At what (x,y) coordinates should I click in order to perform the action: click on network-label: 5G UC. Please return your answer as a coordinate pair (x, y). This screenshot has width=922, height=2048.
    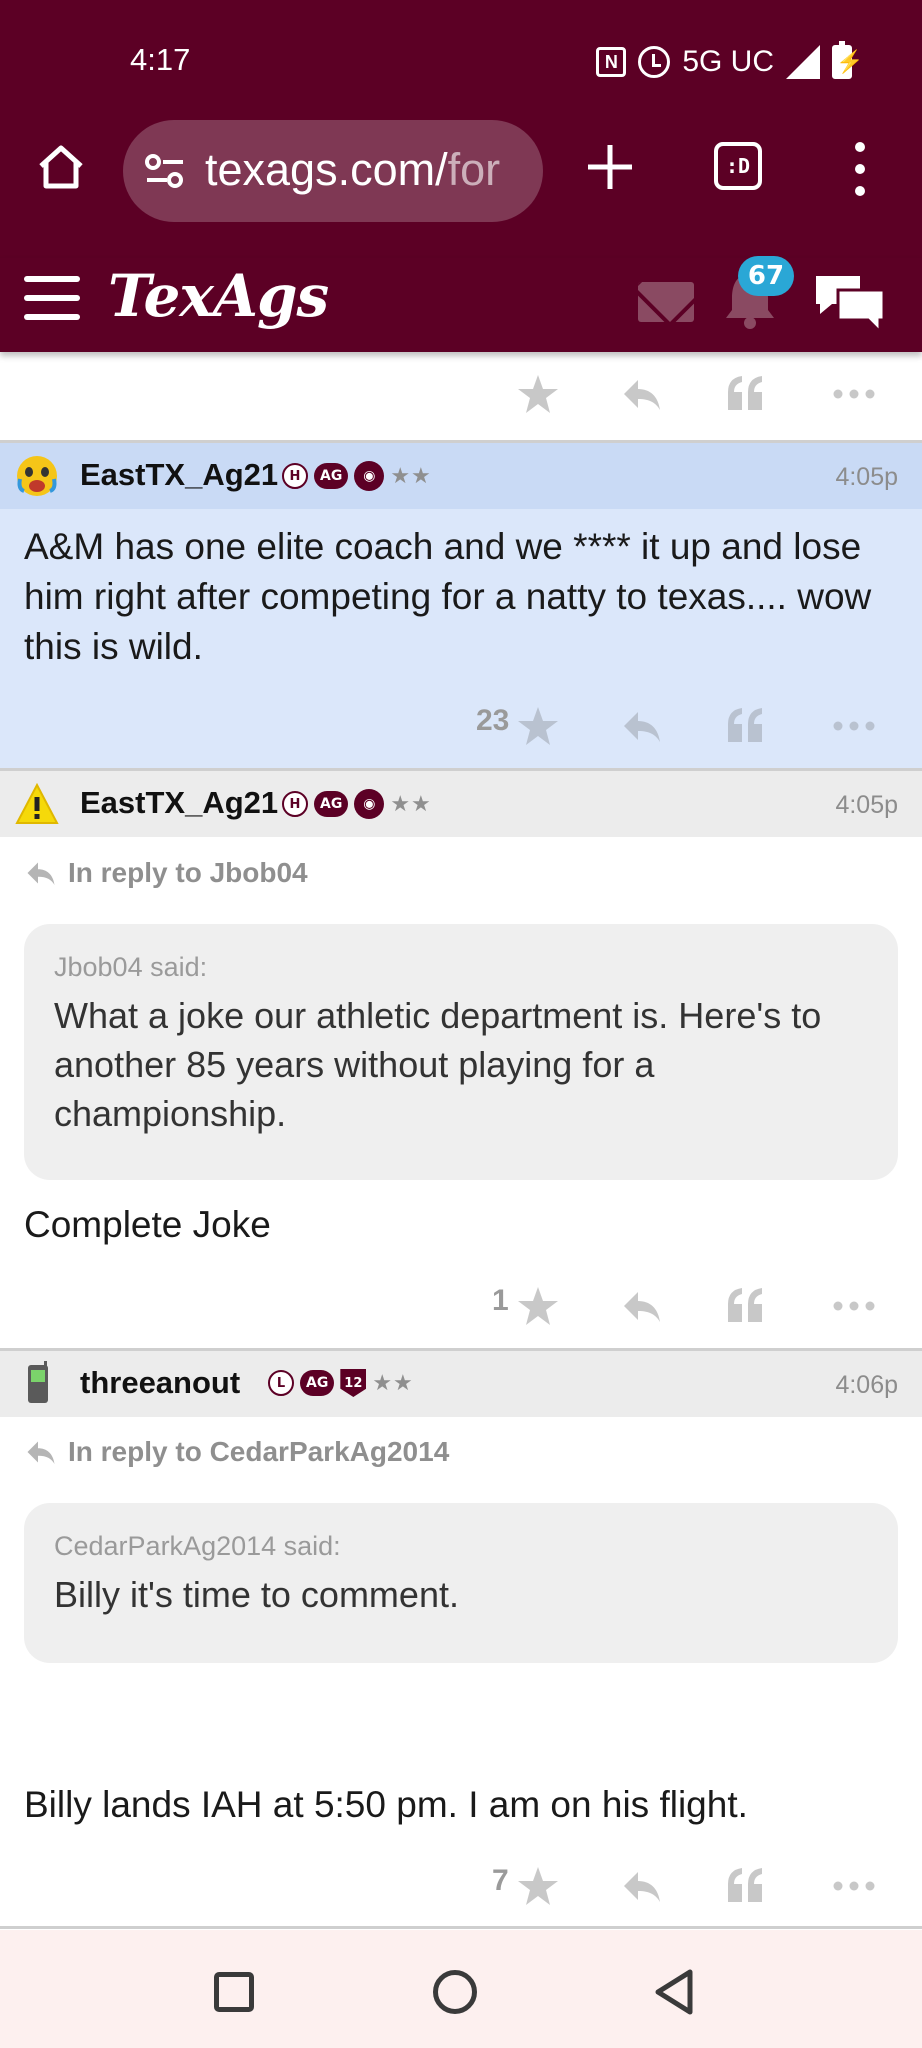
    Looking at the image, I should click on (728, 61).